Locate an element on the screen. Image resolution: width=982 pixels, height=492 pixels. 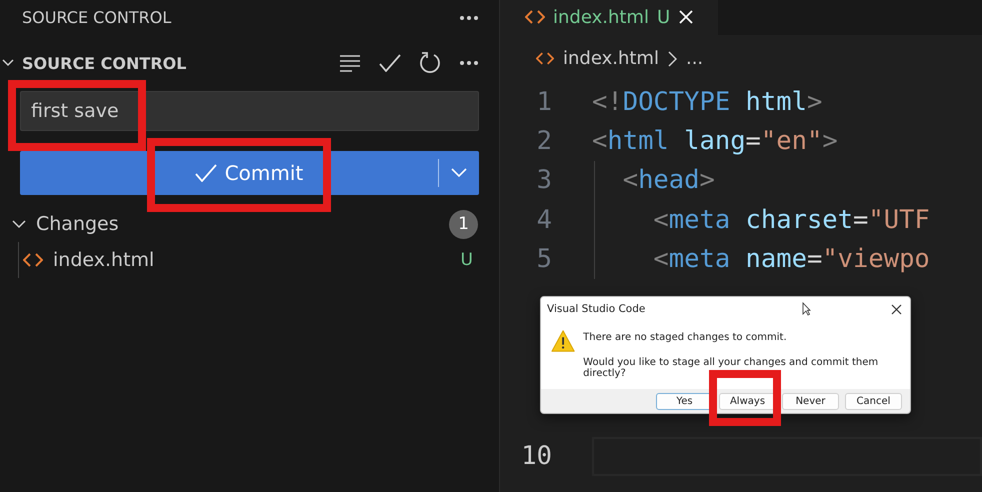
dialog-button: Cancel is located at coordinates (873, 401).